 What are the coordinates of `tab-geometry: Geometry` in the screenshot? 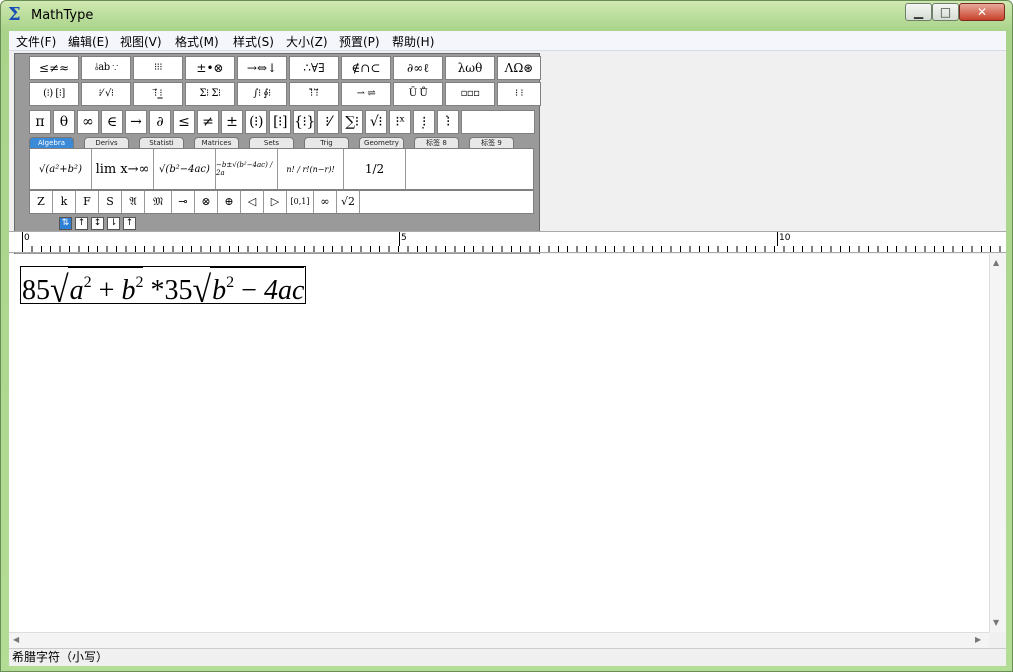 It's located at (381, 142).